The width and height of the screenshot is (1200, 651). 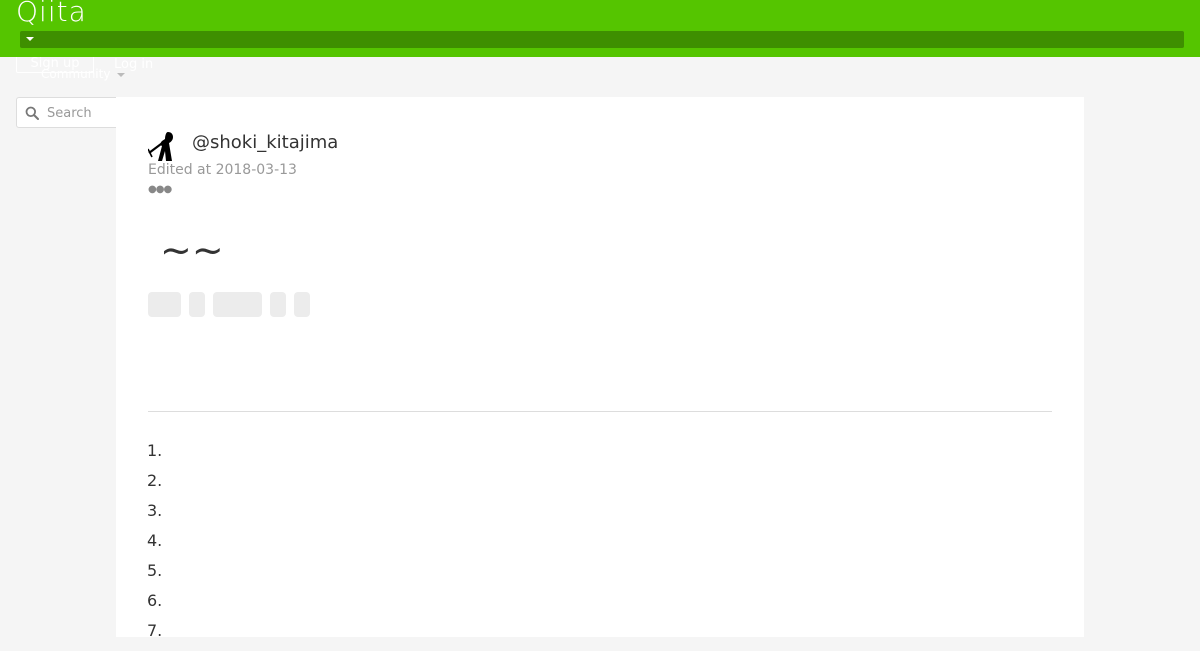 What do you see at coordinates (121, 75) in the screenshot?
I see `chevron-down-icon` at bounding box center [121, 75].